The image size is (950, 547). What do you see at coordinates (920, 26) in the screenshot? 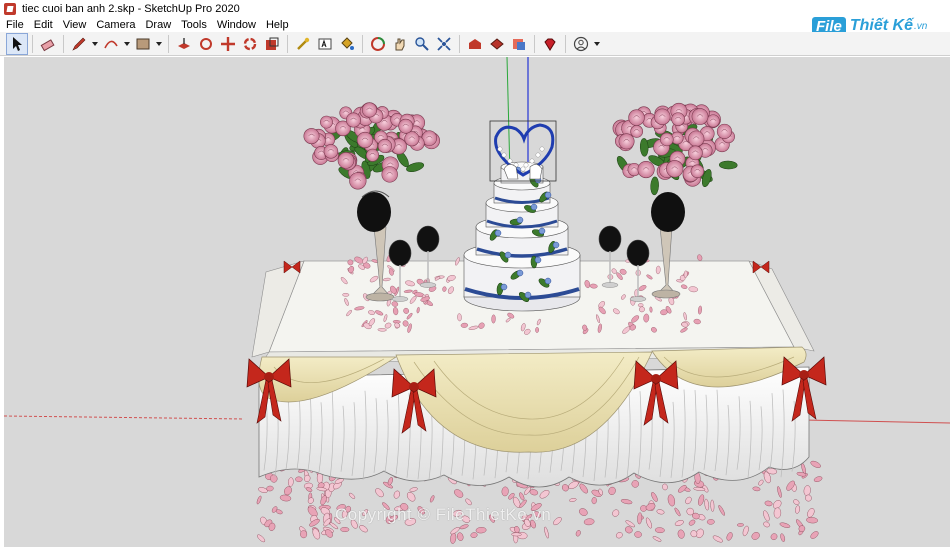
I see `brand-logo-suffix: .vn` at bounding box center [920, 26].